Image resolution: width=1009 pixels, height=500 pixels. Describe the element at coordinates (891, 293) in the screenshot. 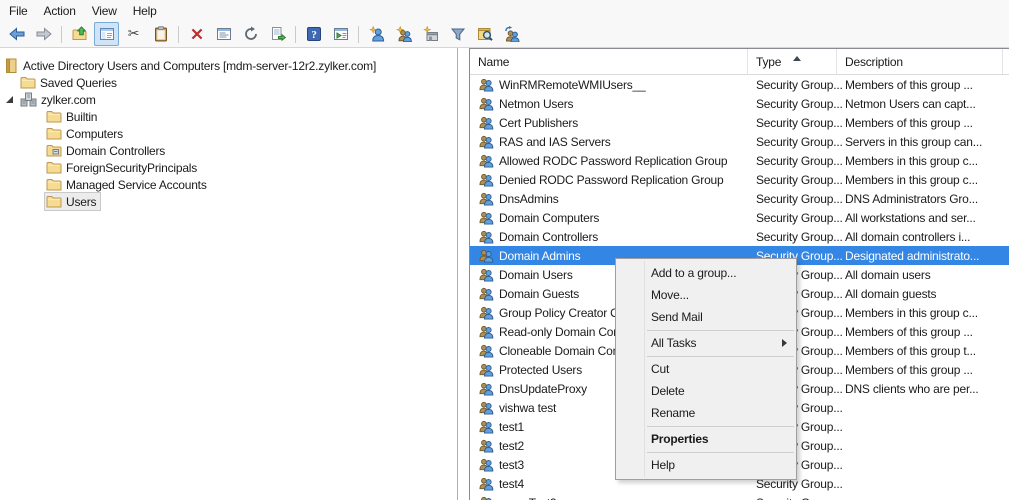

I see `object-description: All domain guests` at that location.